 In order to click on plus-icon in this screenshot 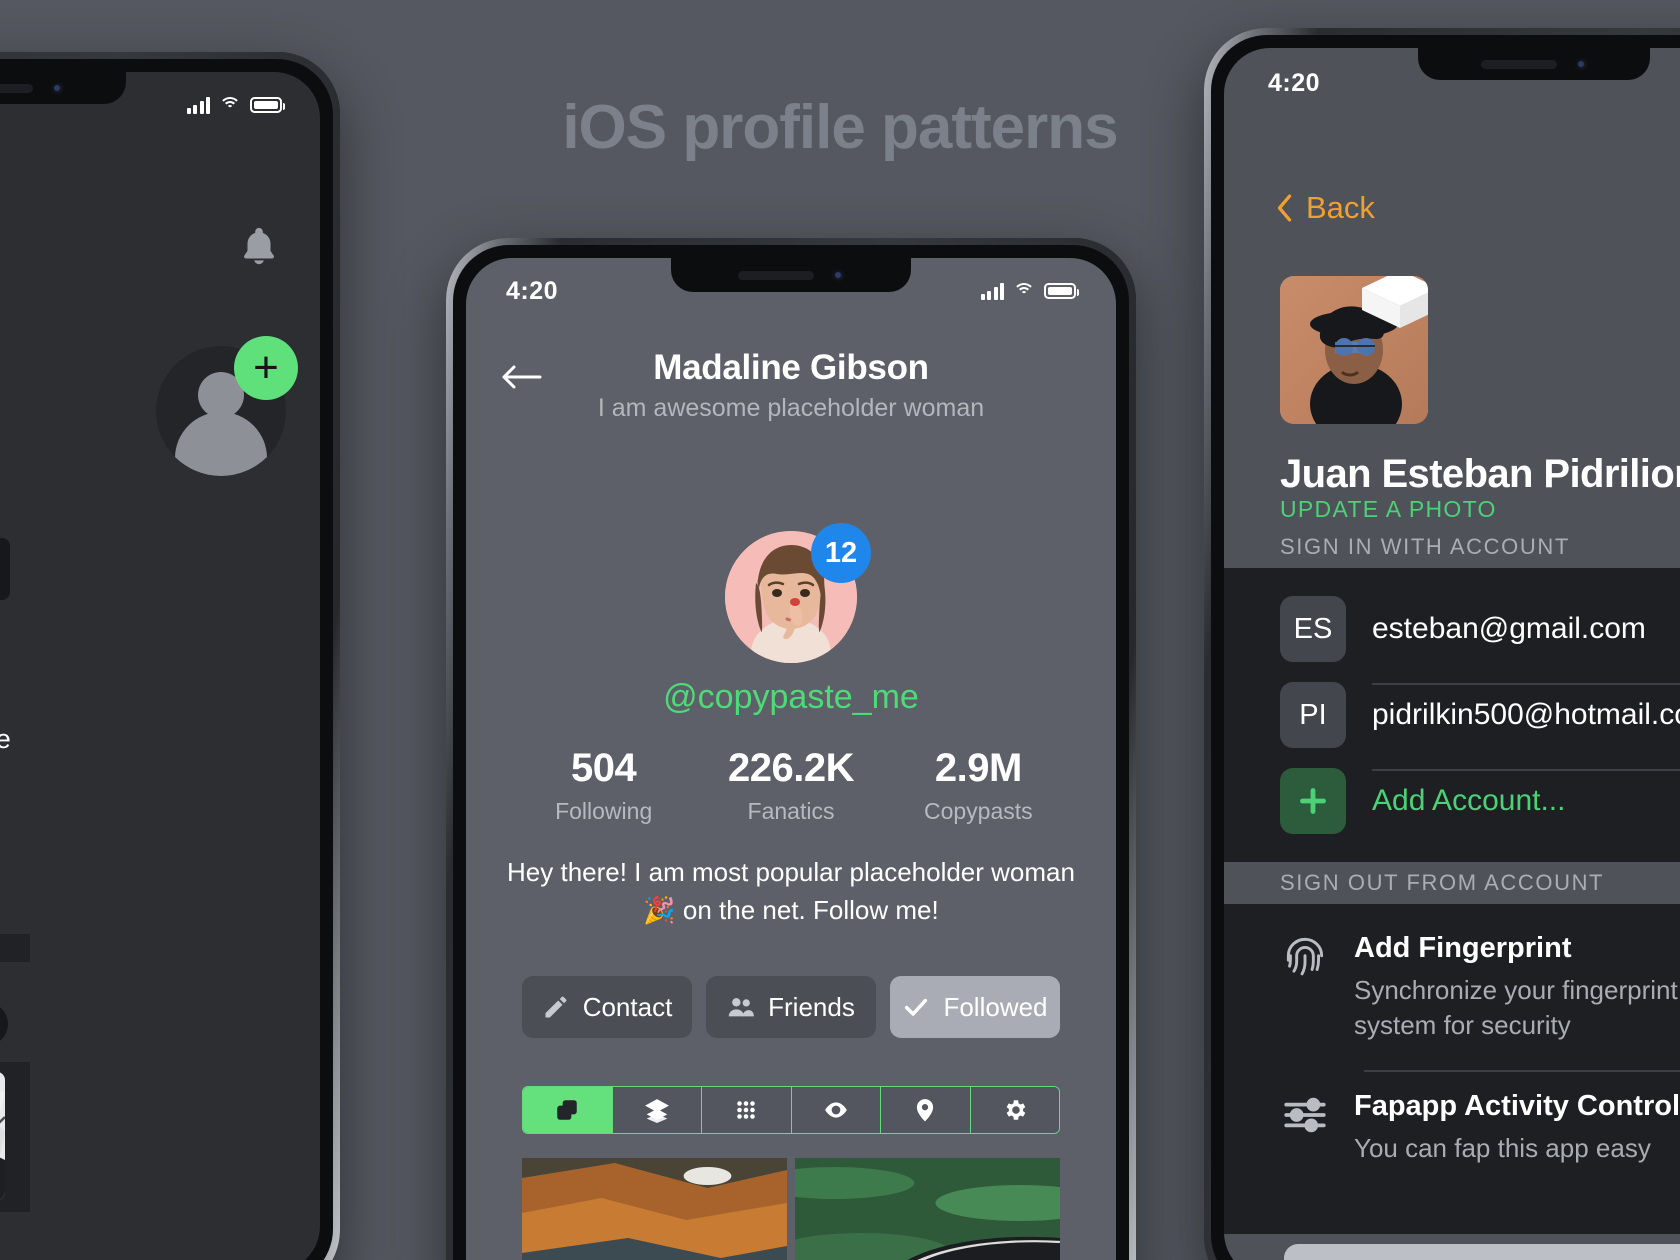, I will do `click(1313, 801)`.